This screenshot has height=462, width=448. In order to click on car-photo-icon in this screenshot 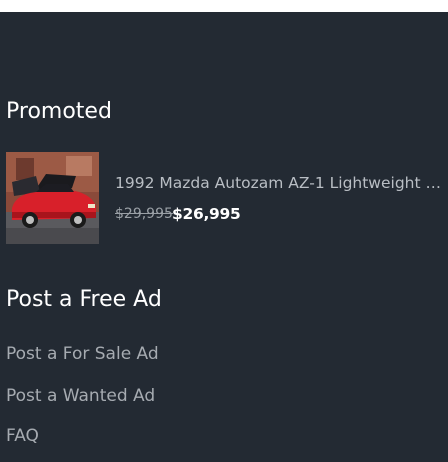, I will do `click(52, 198)`.